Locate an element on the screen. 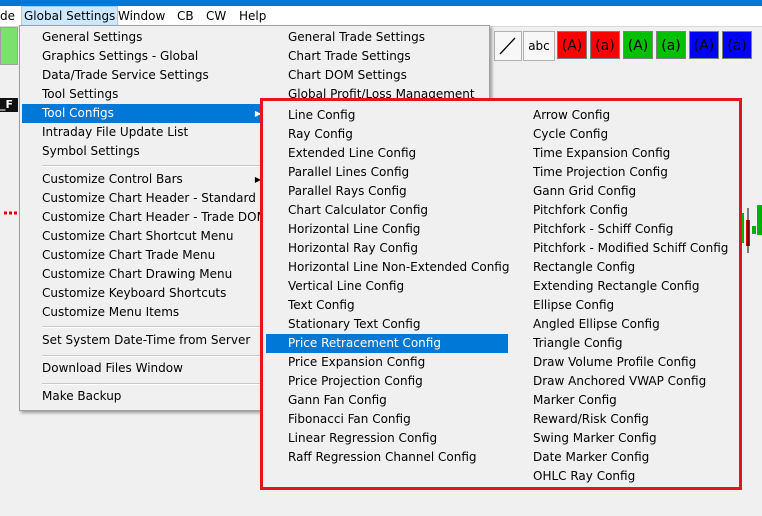  menu-item-label: Make Backup is located at coordinates (82, 396).